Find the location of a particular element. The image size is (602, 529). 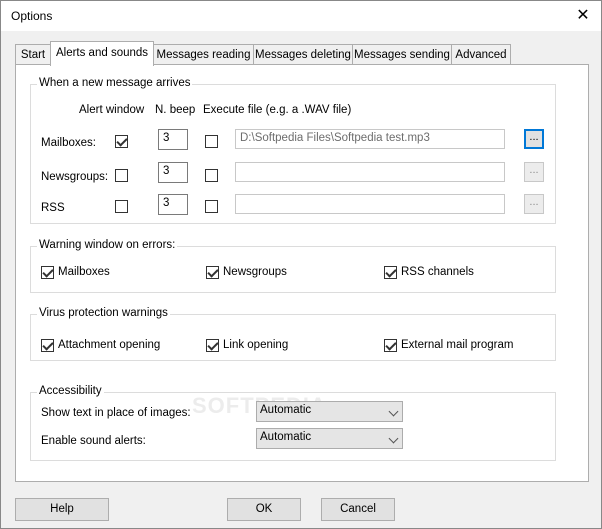

alert-window-header: Alert window is located at coordinates (112, 110).